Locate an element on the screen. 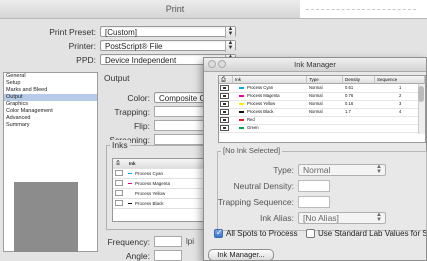 The height and width of the screenshot is (261, 427). trapping-label: Trapping: is located at coordinates (132, 112).